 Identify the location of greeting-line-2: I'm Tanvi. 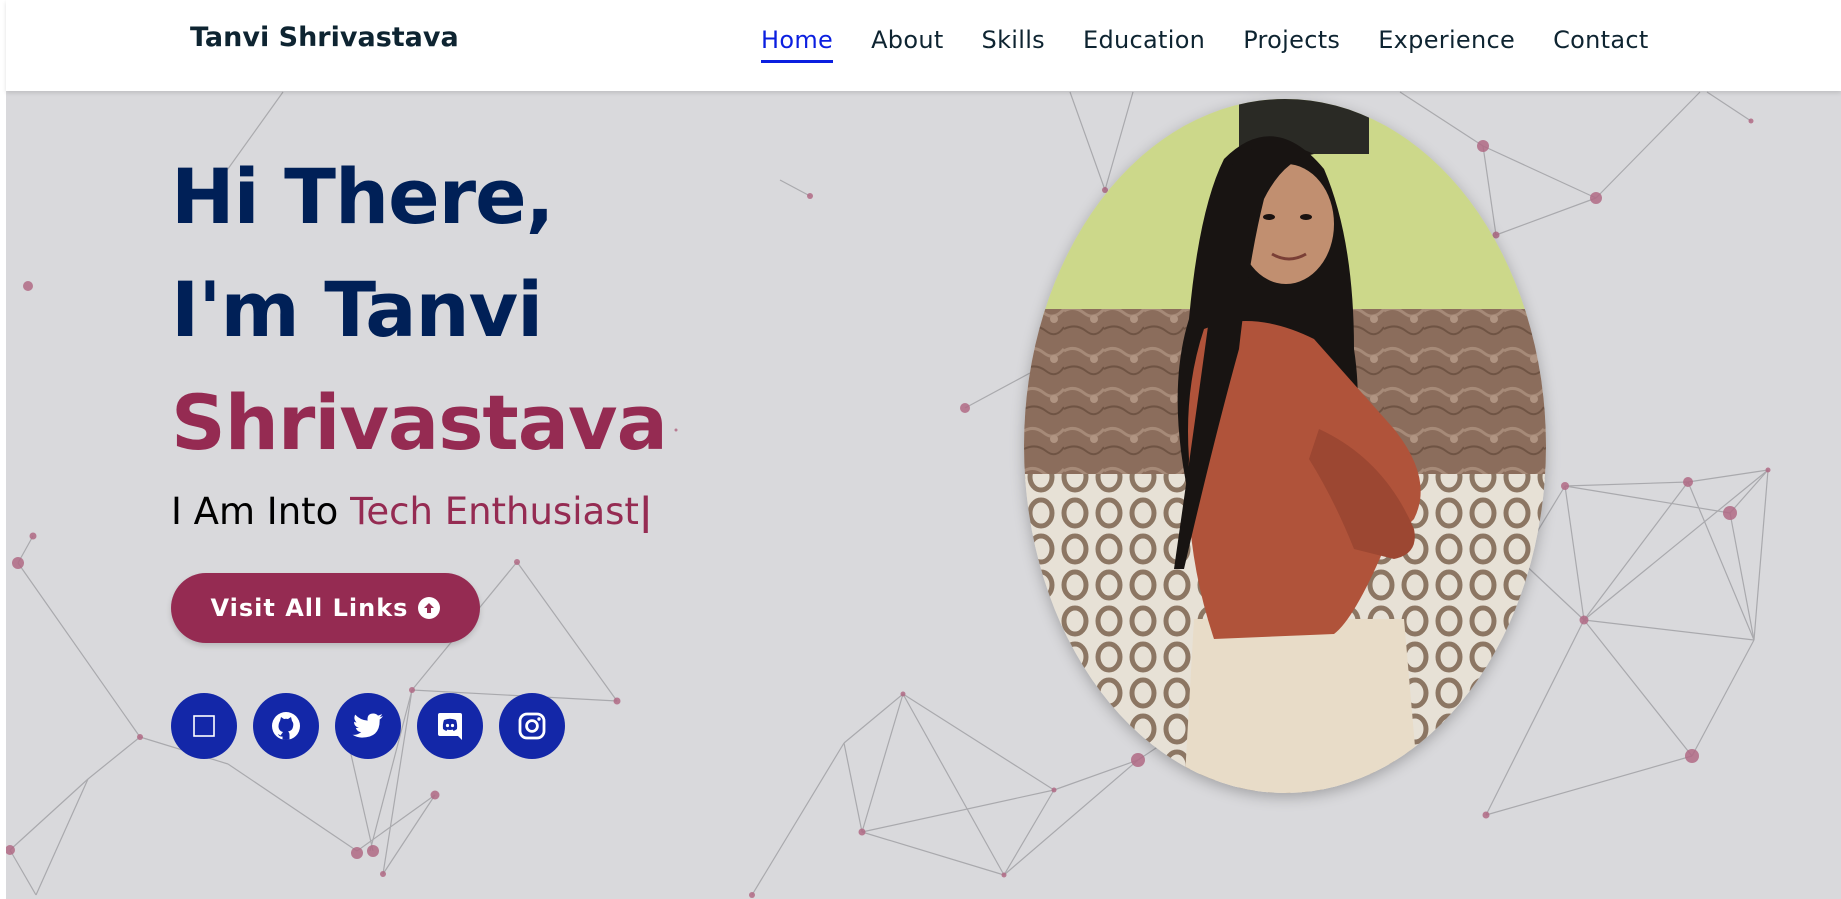
(357, 309).